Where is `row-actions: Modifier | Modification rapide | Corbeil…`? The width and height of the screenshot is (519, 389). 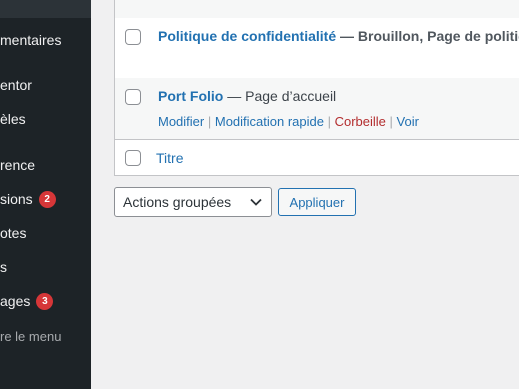 row-actions: Modifier | Modification rapide | Corbeil… is located at coordinates (288, 121).